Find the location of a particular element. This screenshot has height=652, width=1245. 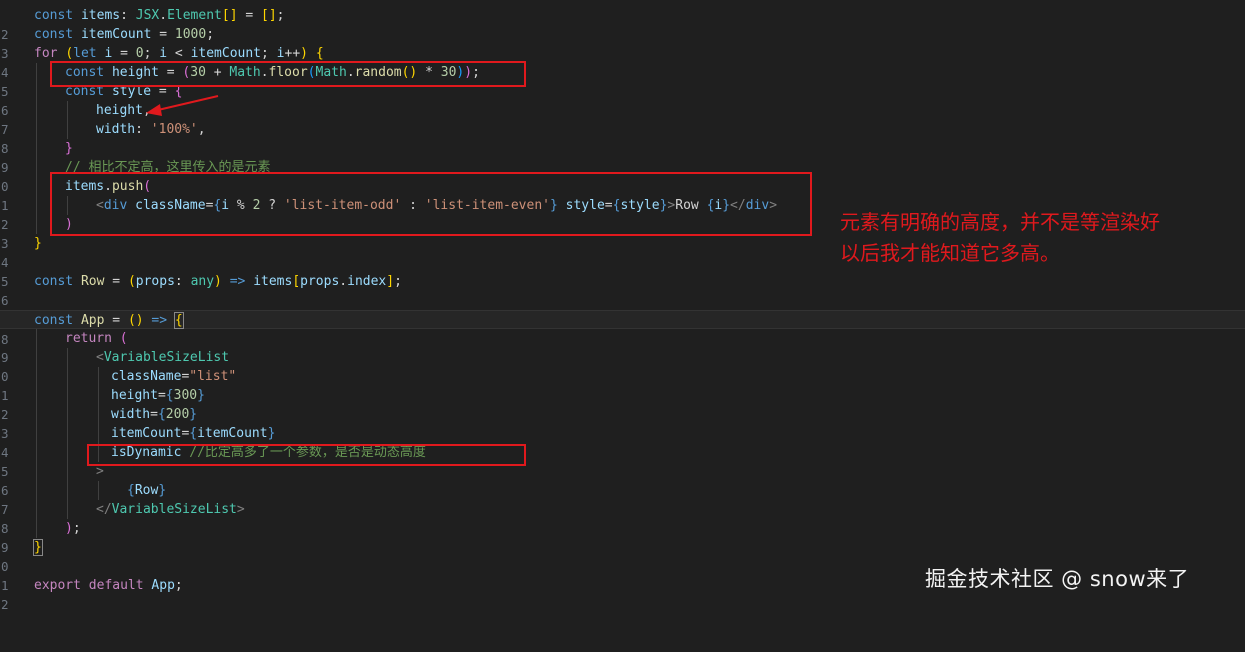

annotation-note-line1: 元素有明确的高度，并不是等渲染好 is located at coordinates (1000, 222).